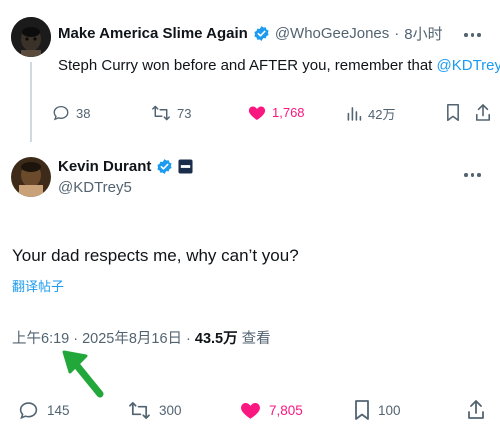 This screenshot has width=500, height=440. Describe the element at coordinates (286, 410) in the screenshot. I see `main-like-count: 7,805` at that location.